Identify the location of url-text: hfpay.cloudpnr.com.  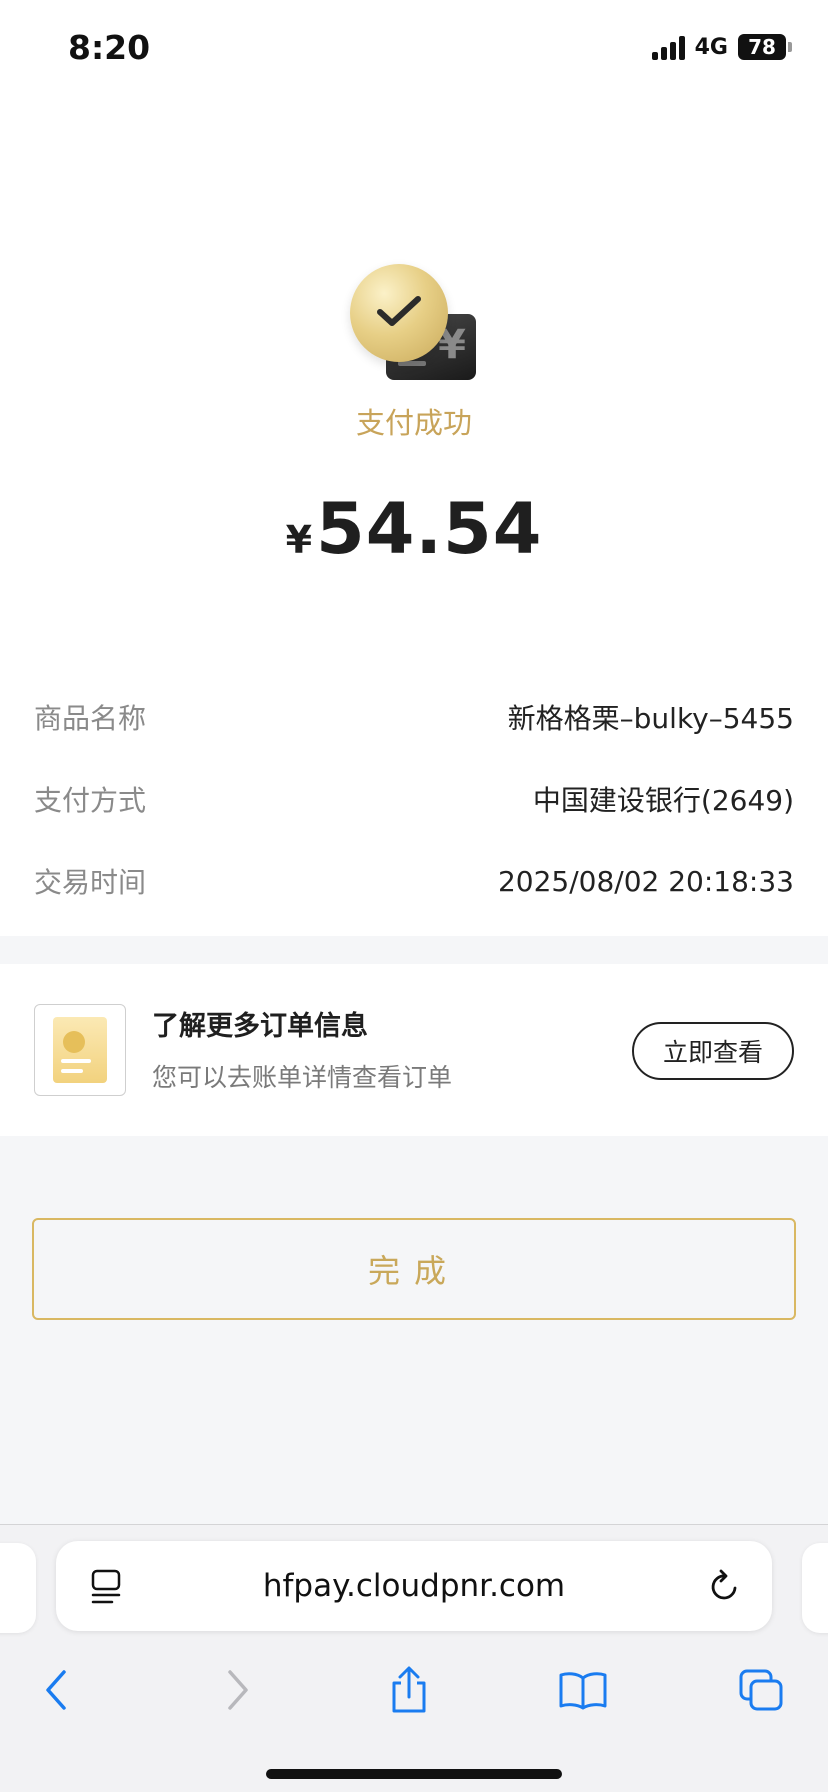
(414, 1586).